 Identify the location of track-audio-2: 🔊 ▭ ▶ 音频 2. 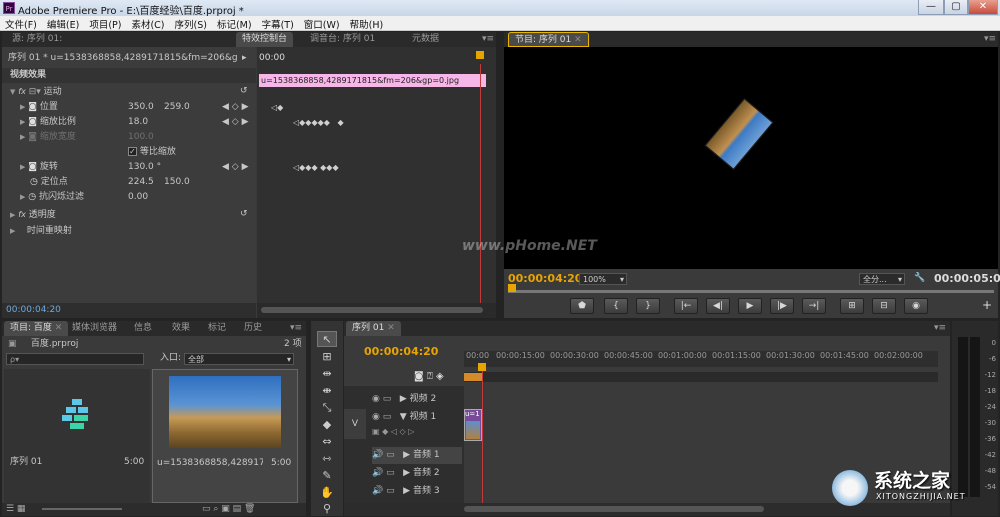
(406, 473).